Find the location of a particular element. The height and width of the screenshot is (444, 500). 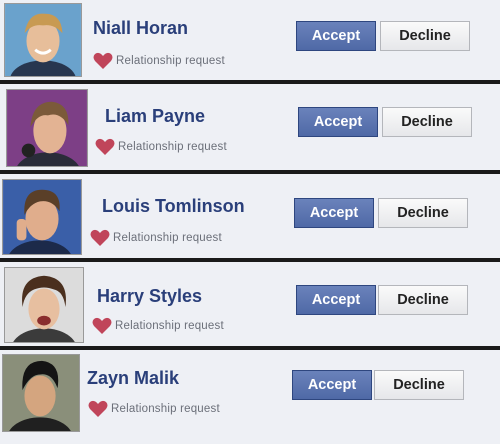

requester-name: Zayn Malik is located at coordinates (133, 378).